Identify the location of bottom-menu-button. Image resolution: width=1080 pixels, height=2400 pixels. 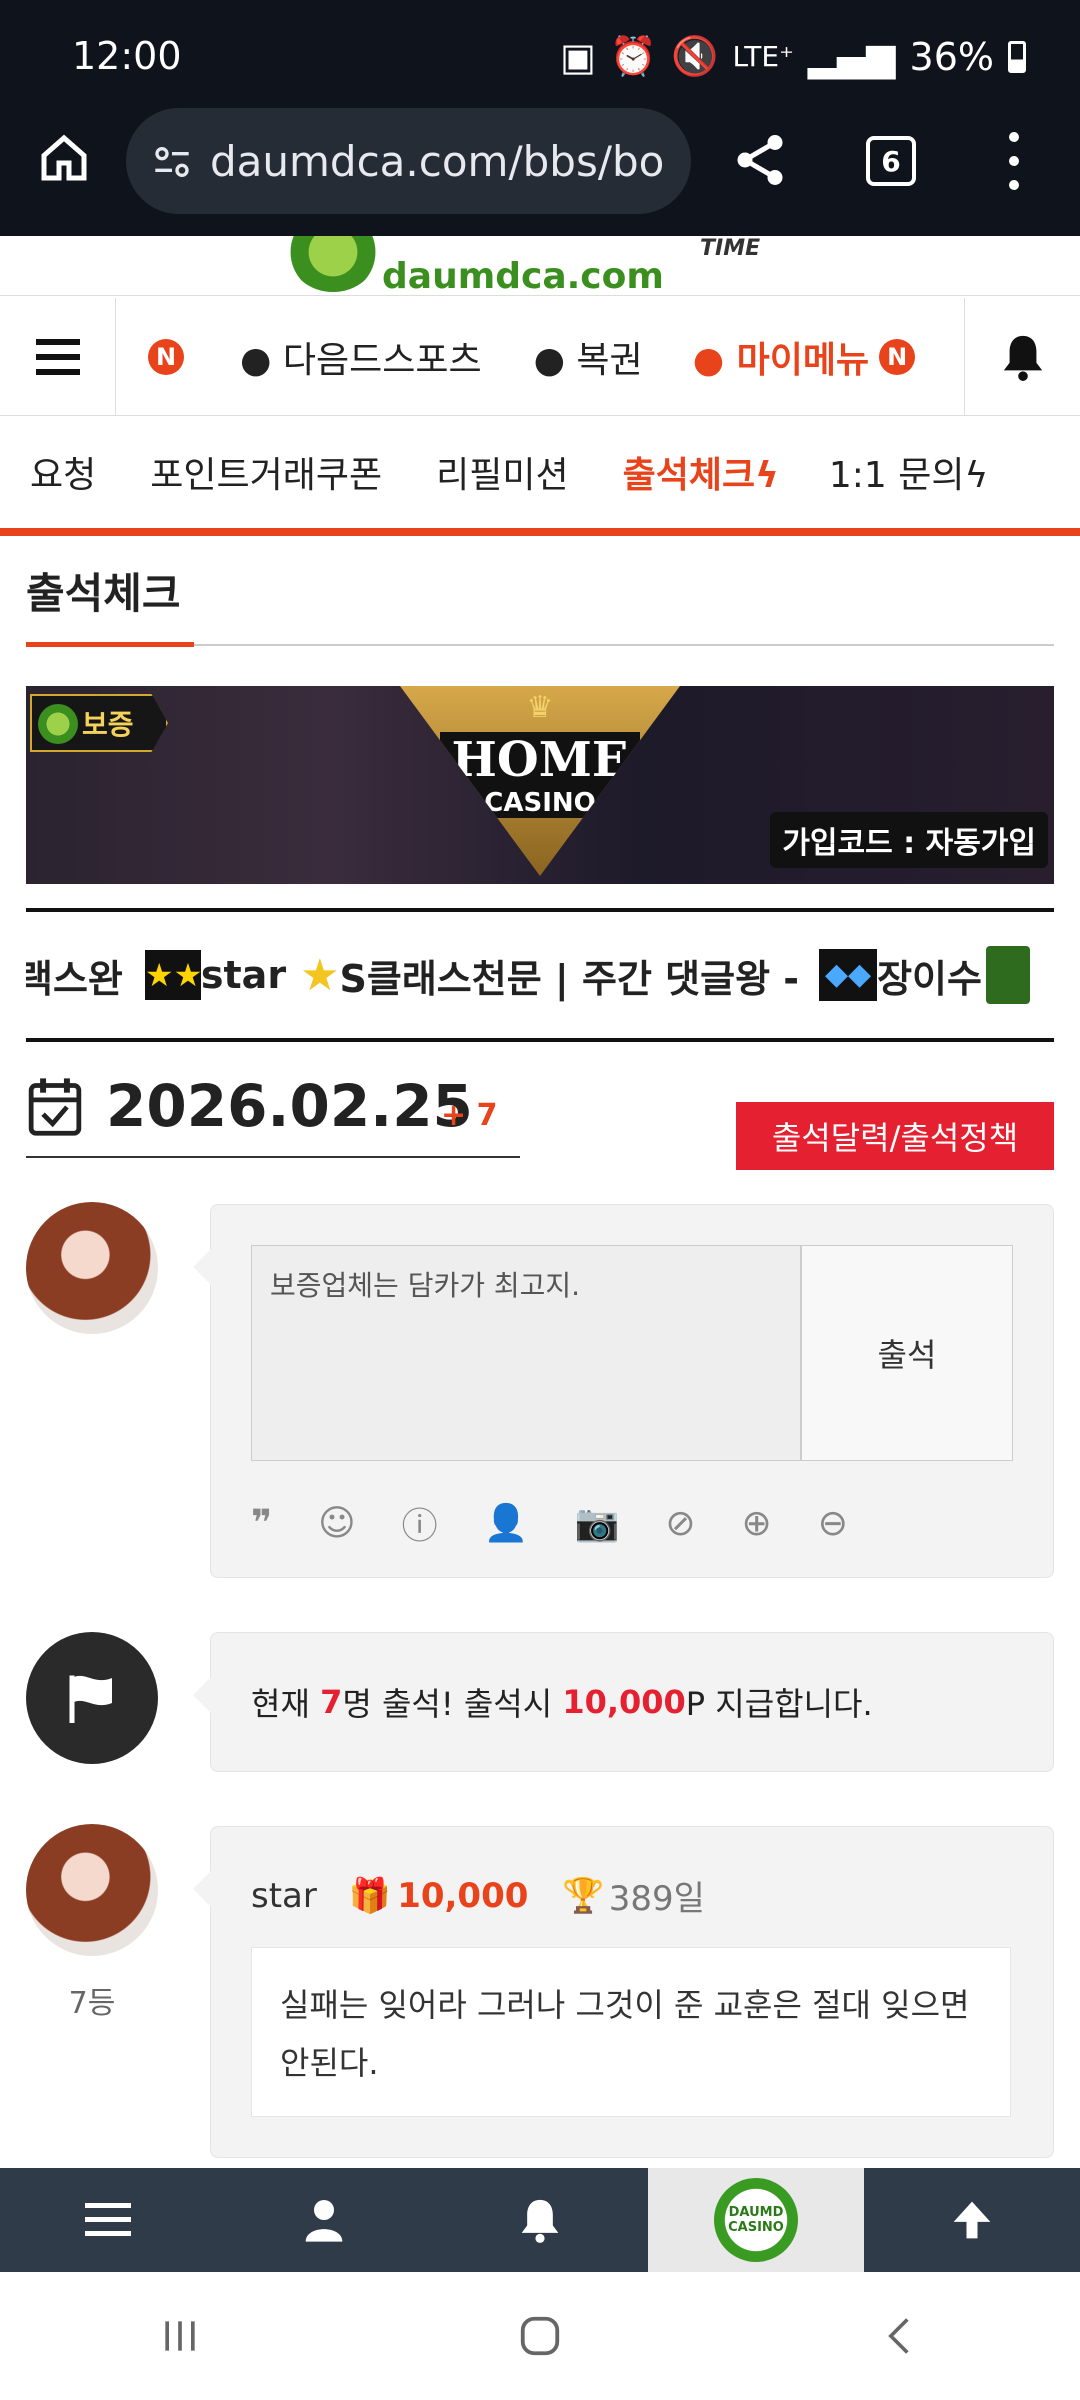
(108, 2220).